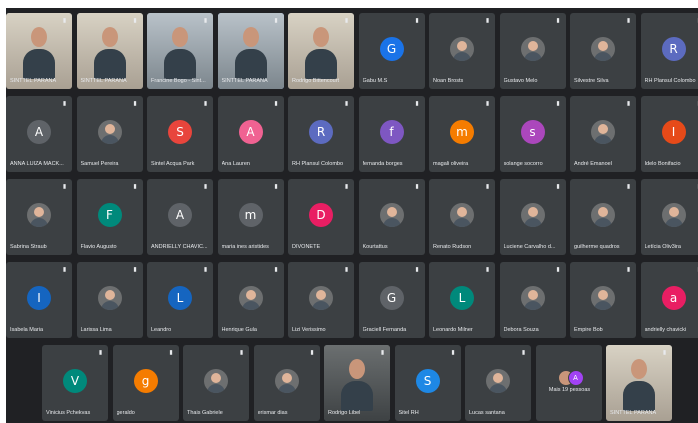 The image size is (698, 423). I want to click on participant-tile: A Mais 19 pessoas, so click(568, 383).